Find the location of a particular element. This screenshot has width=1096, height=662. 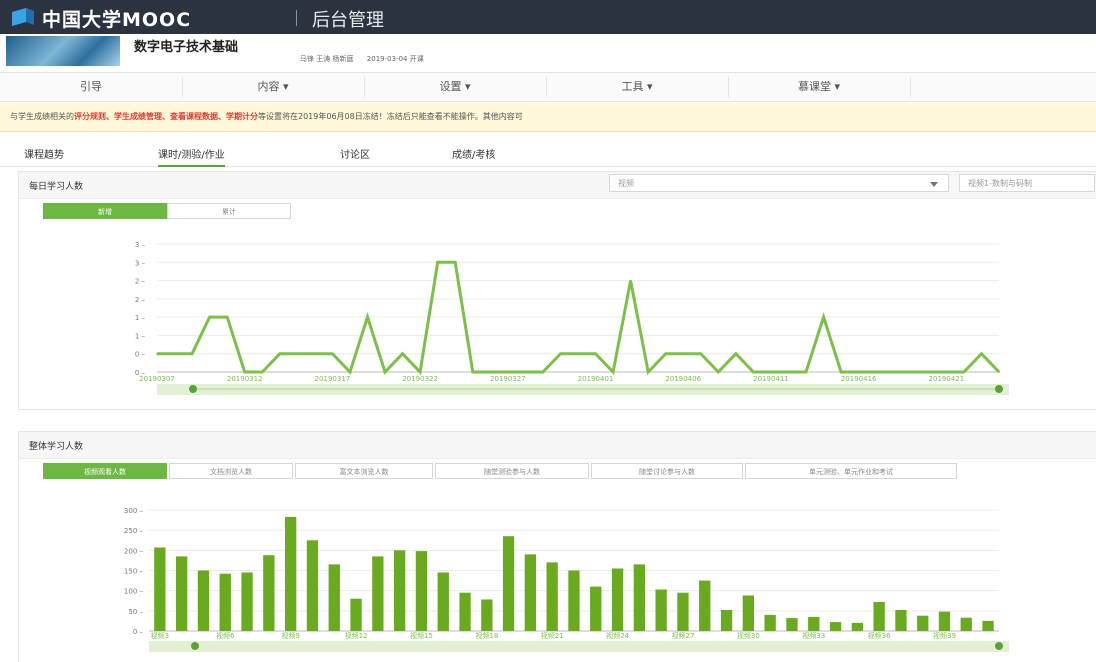

notice-link-course-data: 查看课程数据、 is located at coordinates (198, 116).